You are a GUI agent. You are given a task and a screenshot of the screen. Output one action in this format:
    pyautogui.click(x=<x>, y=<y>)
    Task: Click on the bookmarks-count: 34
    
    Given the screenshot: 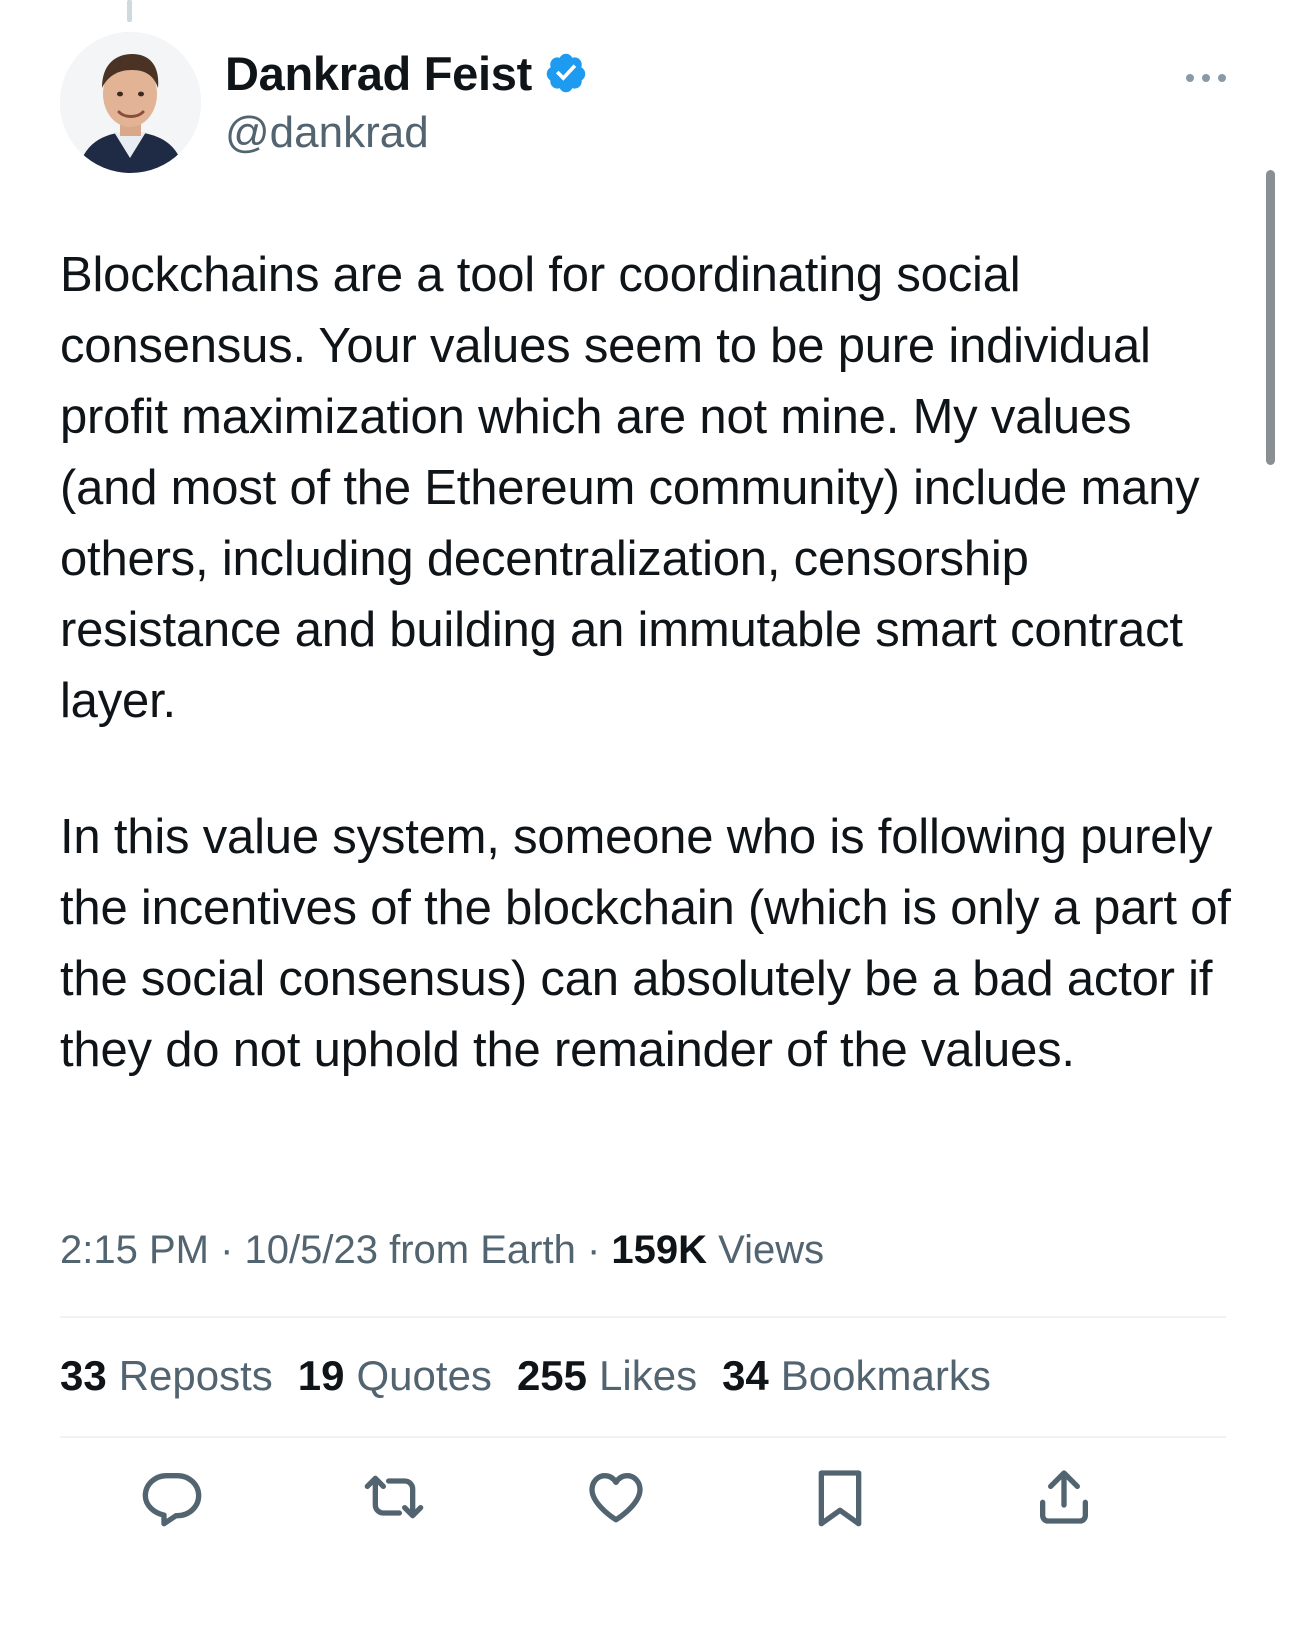 What is the action you would take?
    pyautogui.click(x=745, y=1375)
    